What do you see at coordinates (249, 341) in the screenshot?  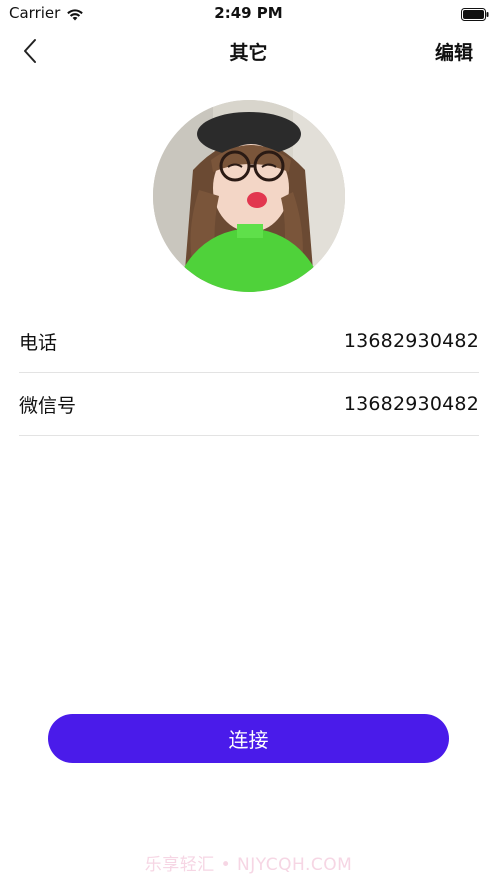 I see `phone-row: 电话 13682930482` at bounding box center [249, 341].